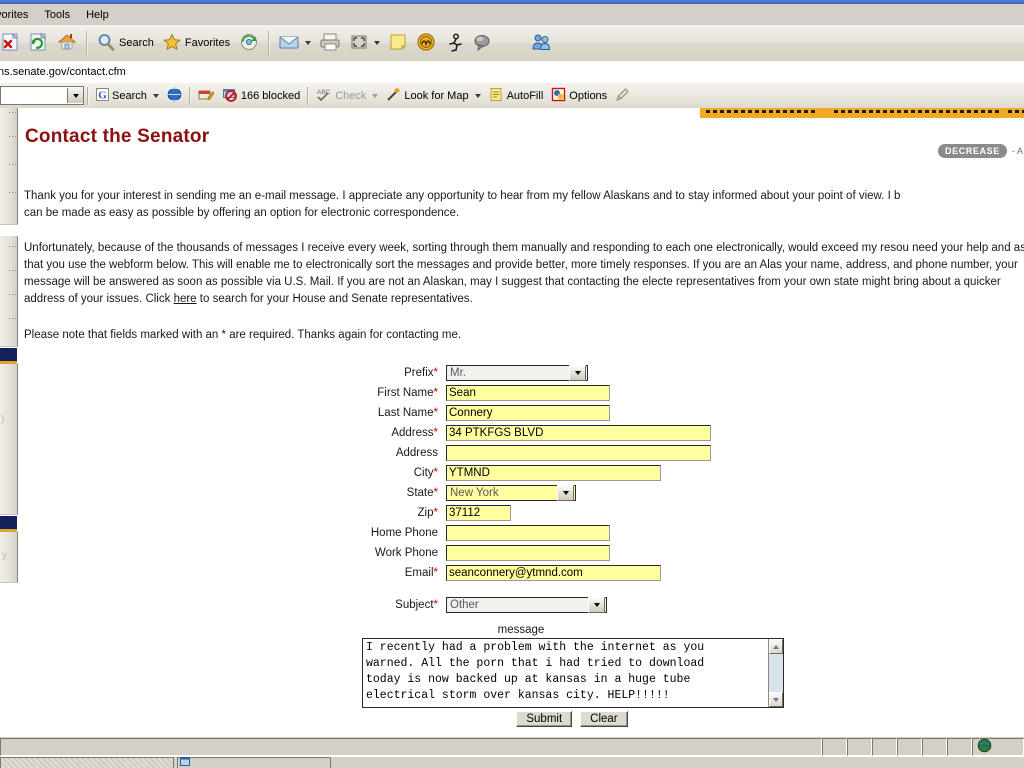  What do you see at coordinates (18, 15) in the screenshot?
I see `menu-item-favorites: vorites` at bounding box center [18, 15].